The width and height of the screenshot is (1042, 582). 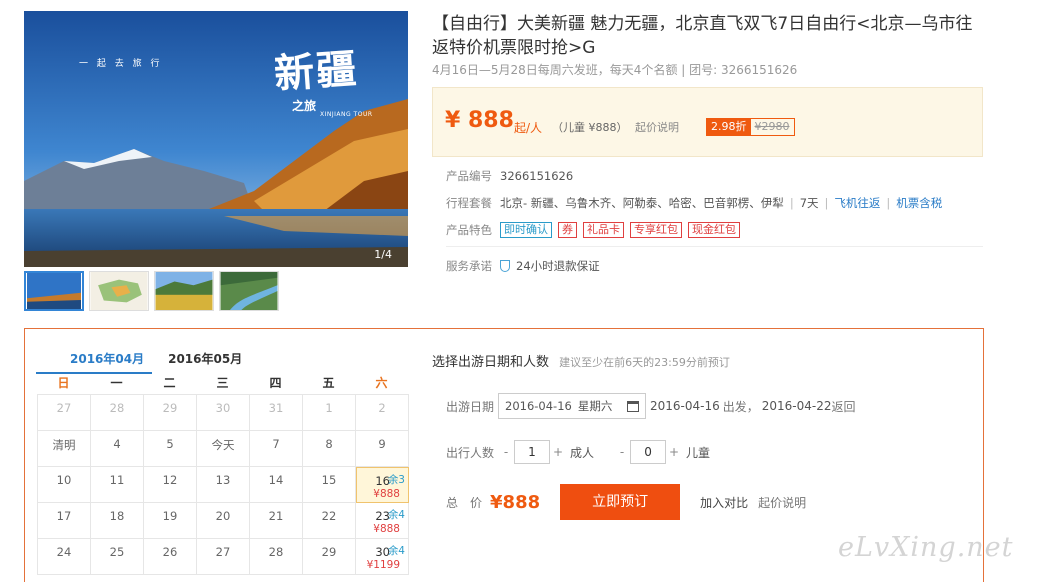 I want to click on calendar-day: 28, so click(x=117, y=413).